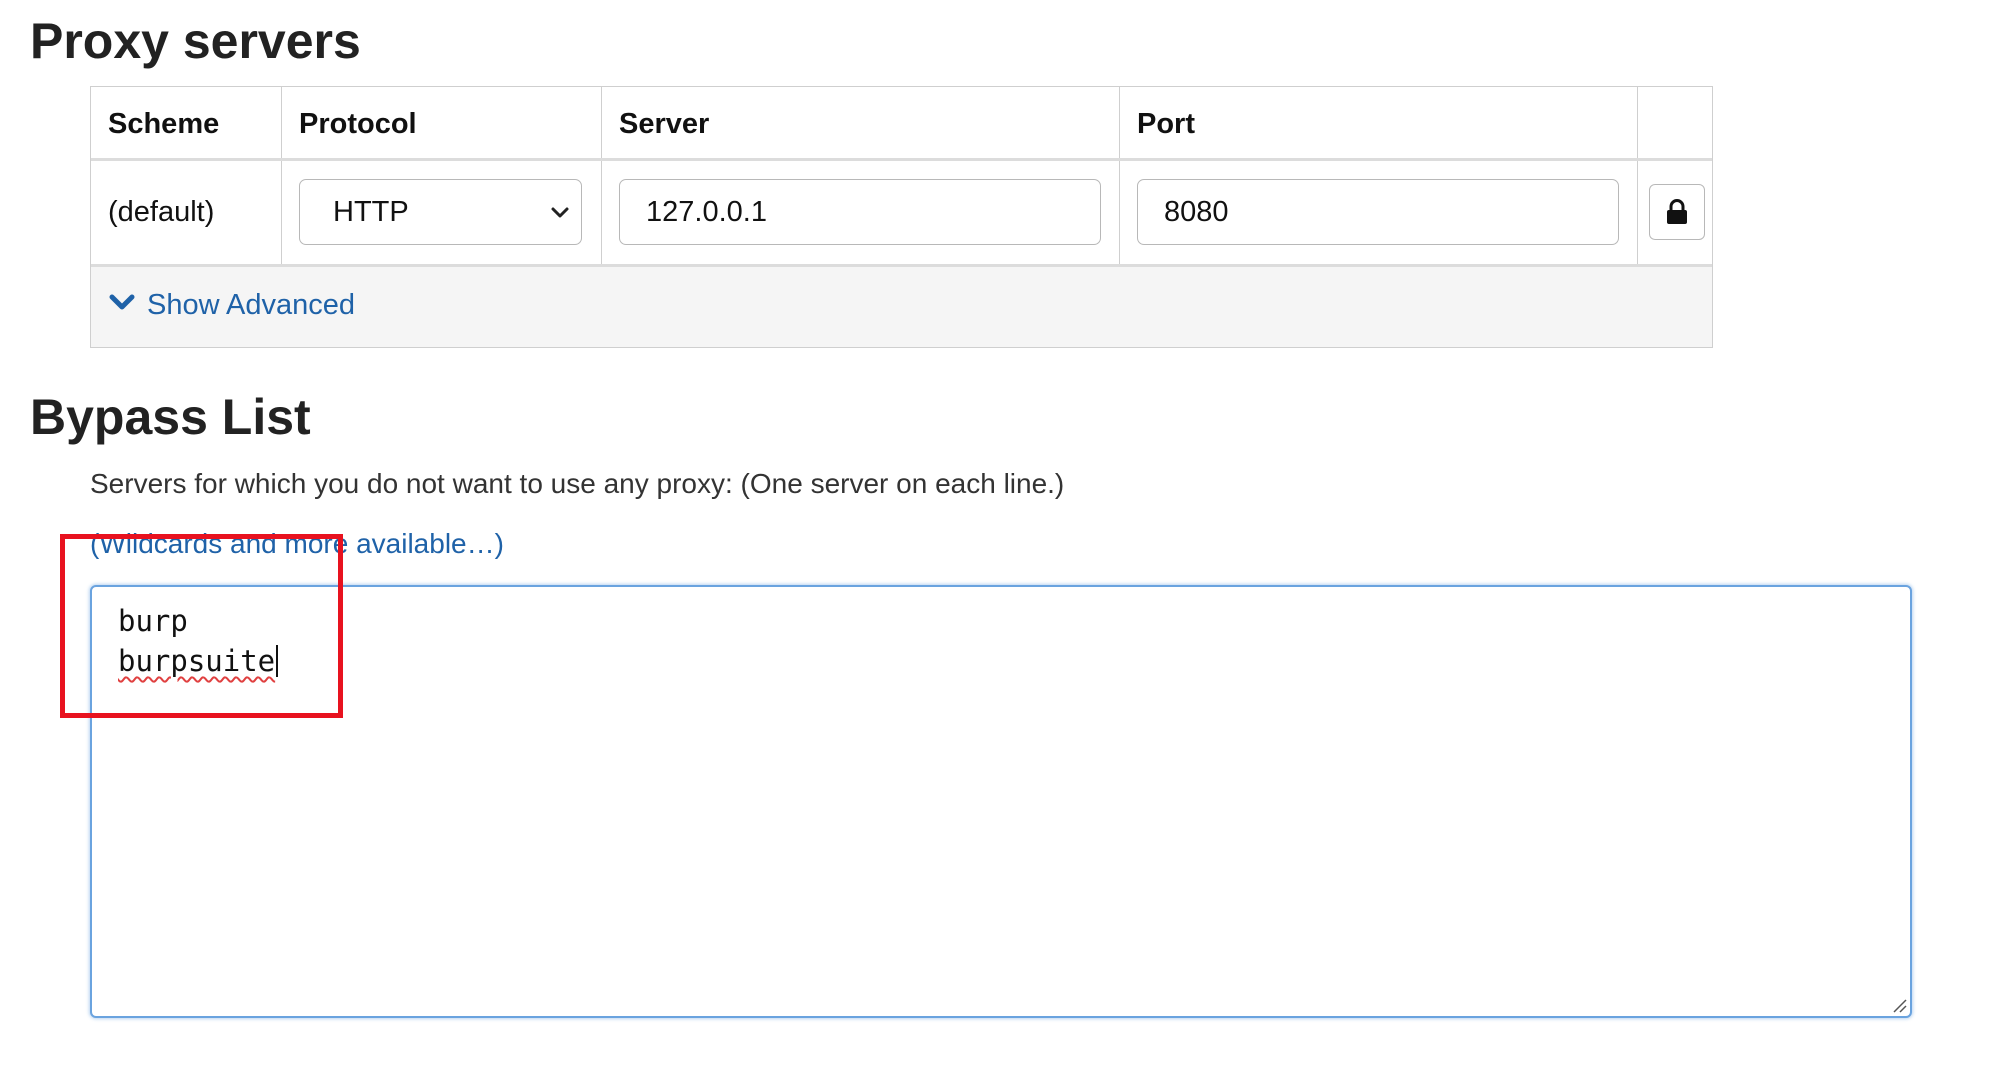 The height and width of the screenshot is (1066, 2006). I want to click on wildcards-link: (Wildcards and more available…), so click(297, 544).